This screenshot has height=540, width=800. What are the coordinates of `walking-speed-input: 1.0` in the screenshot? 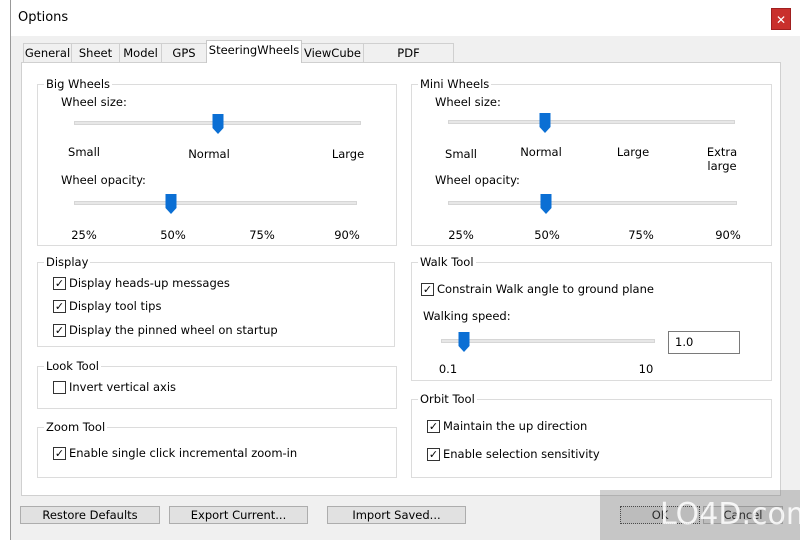 It's located at (704, 342).